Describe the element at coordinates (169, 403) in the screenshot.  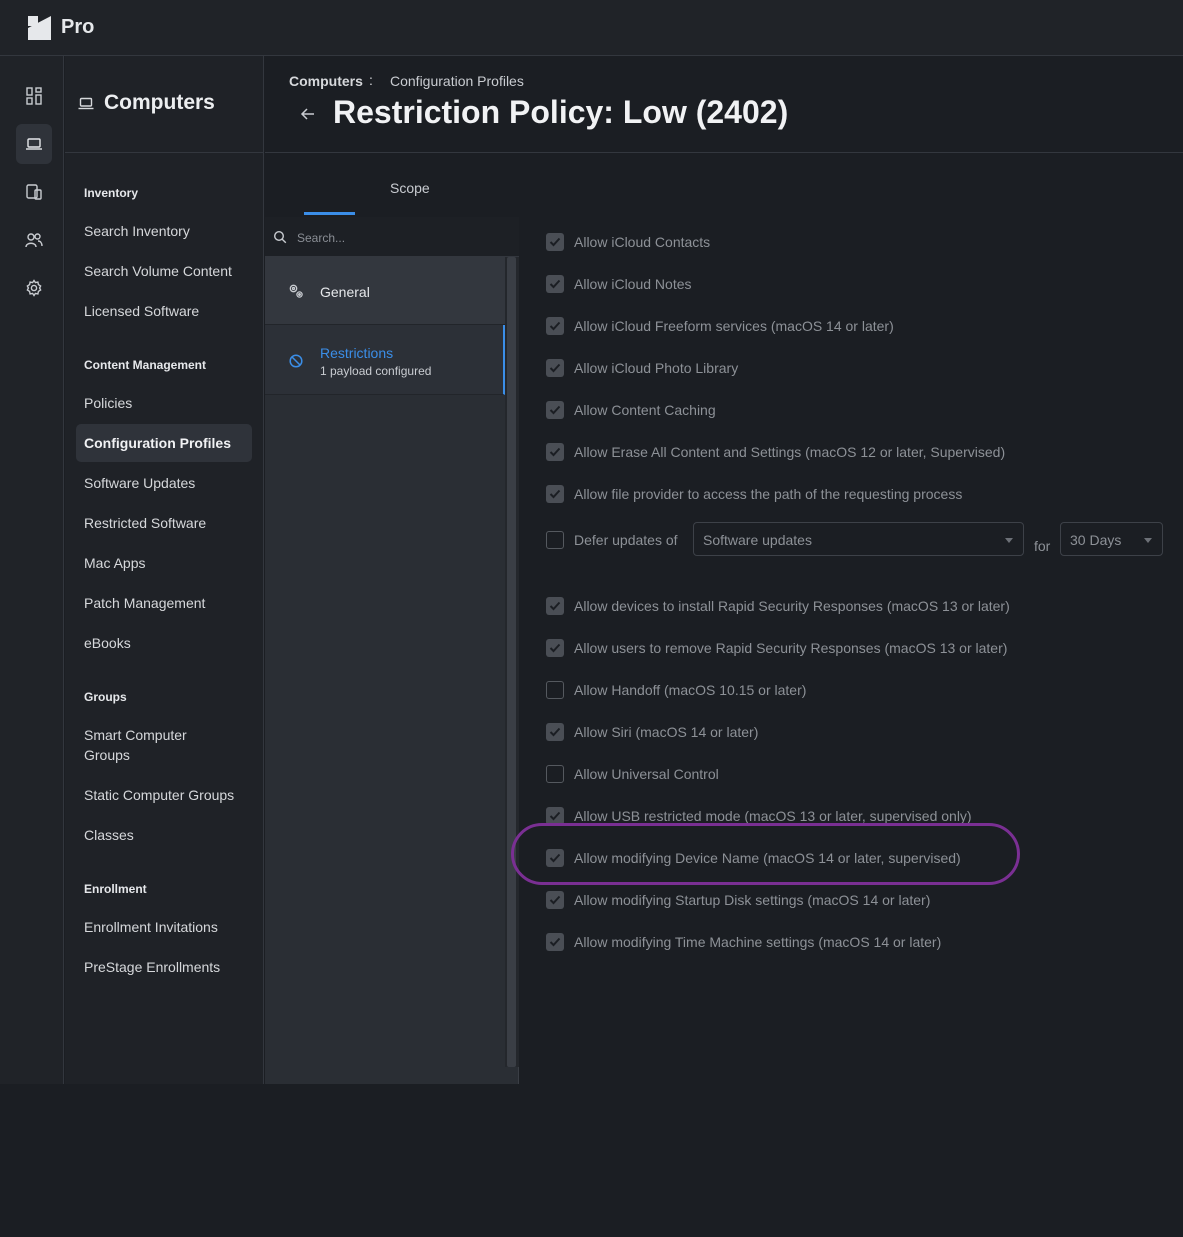
I see `sidebar-item-policies: Policies` at that location.